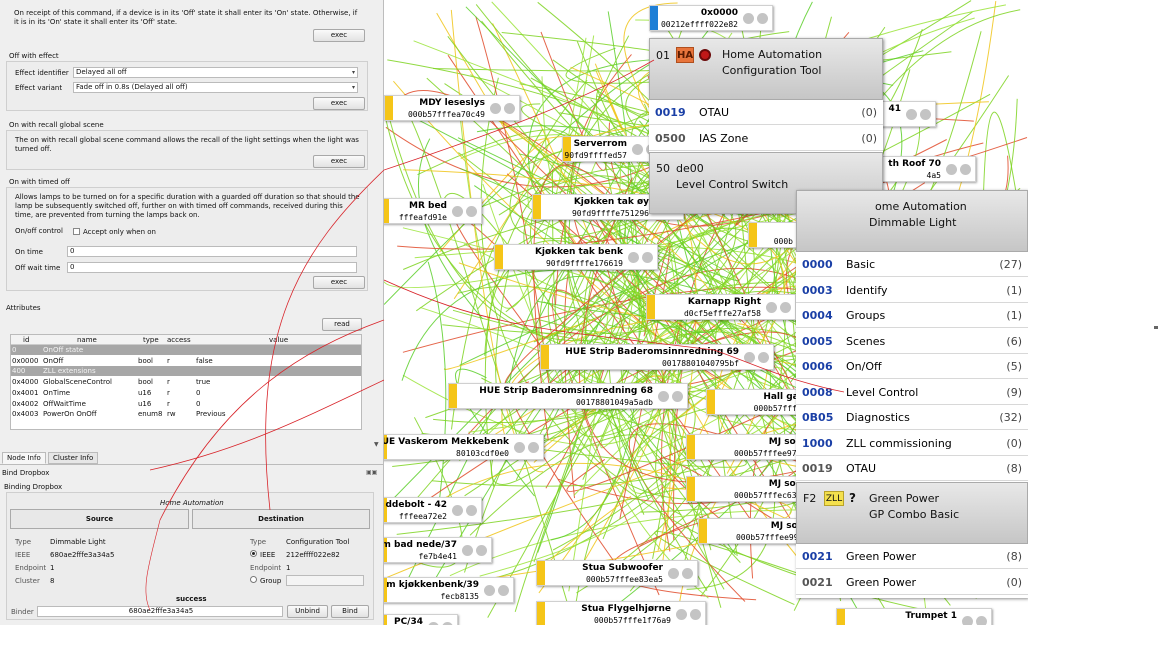  Describe the element at coordinates (766, 138) in the screenshot. I see `cluster-row: 0500 IAS Zone (0)` at that location.